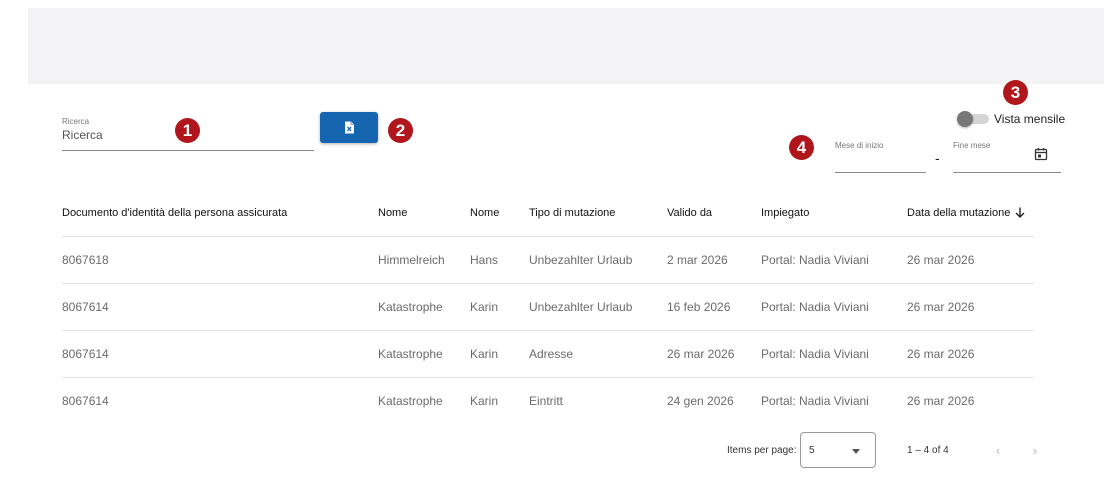  What do you see at coordinates (552, 450) in the screenshot?
I see `paginator: Items per page: 5 1 – 4 of 4 ‹ ›` at bounding box center [552, 450].